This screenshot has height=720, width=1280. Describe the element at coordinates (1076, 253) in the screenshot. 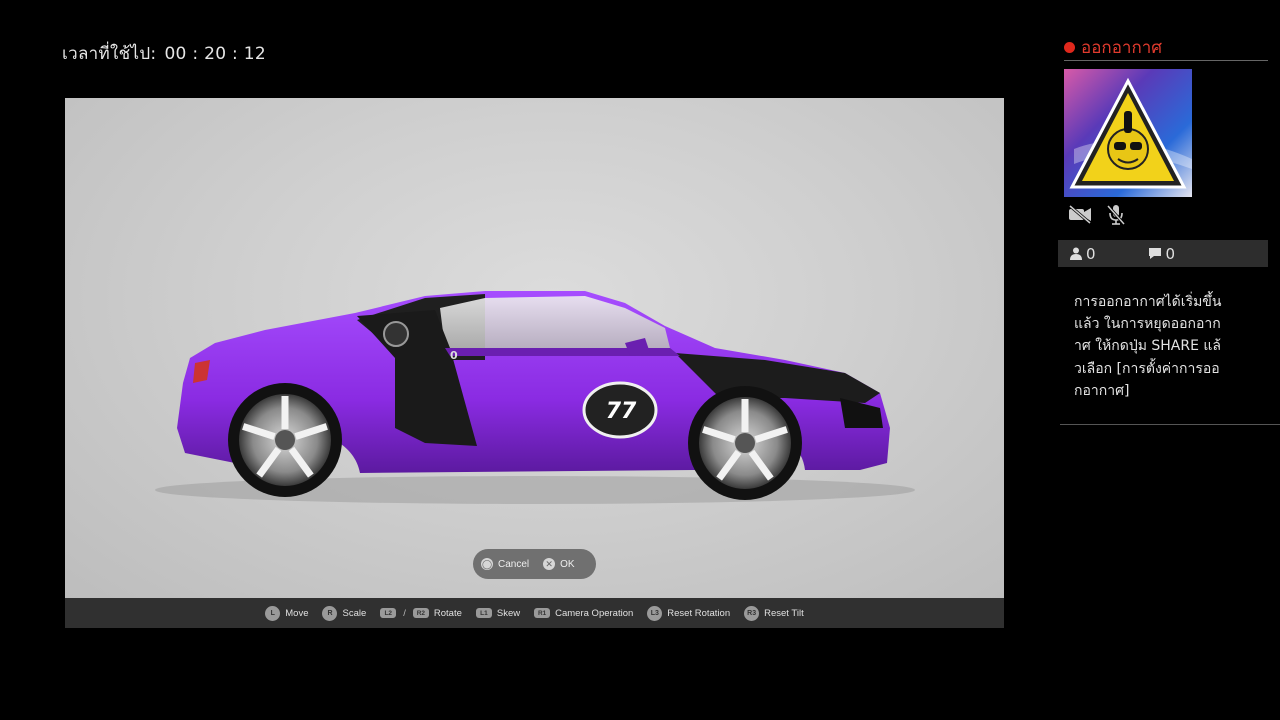

I see `person-icon` at that location.